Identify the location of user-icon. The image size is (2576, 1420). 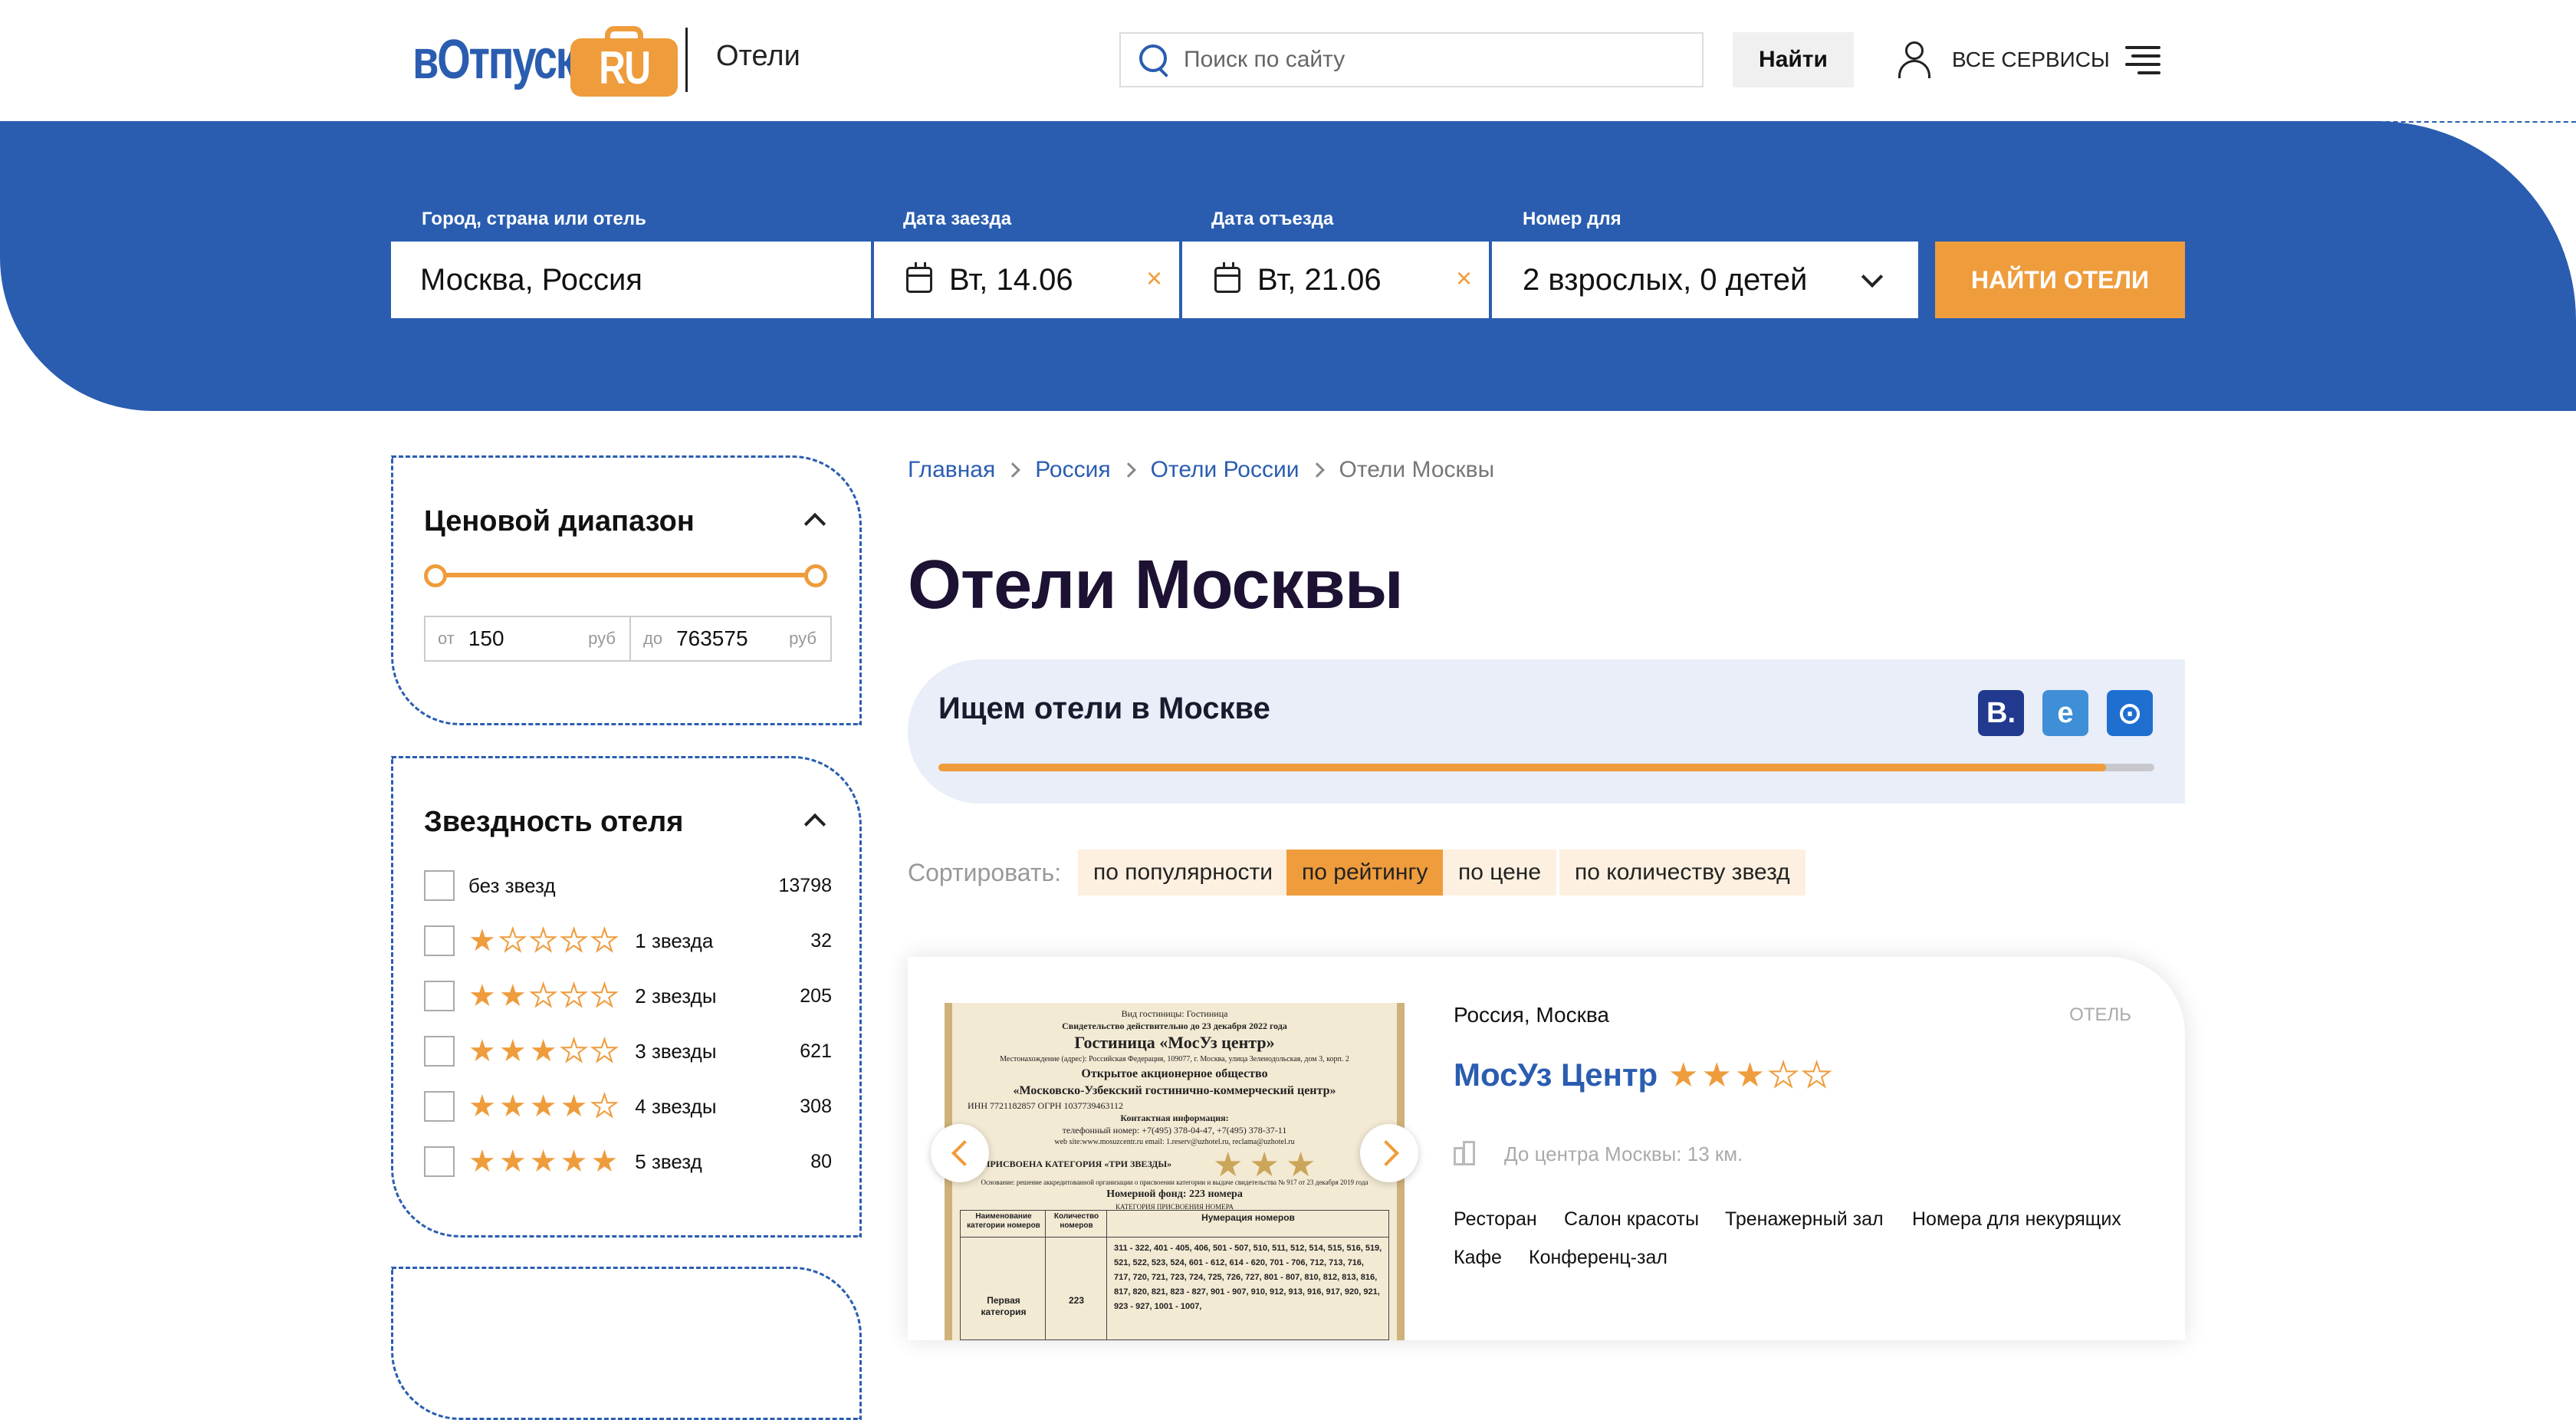
(1915, 60).